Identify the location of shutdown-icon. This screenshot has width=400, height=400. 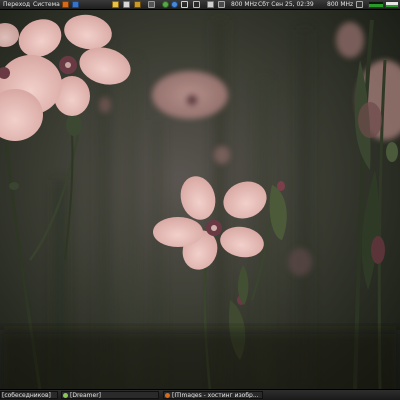
(165, 4).